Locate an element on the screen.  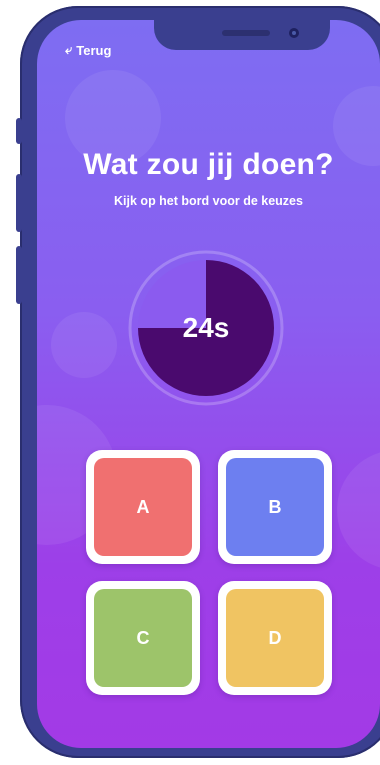
countdown-timer: 24s is located at coordinates (206, 328).